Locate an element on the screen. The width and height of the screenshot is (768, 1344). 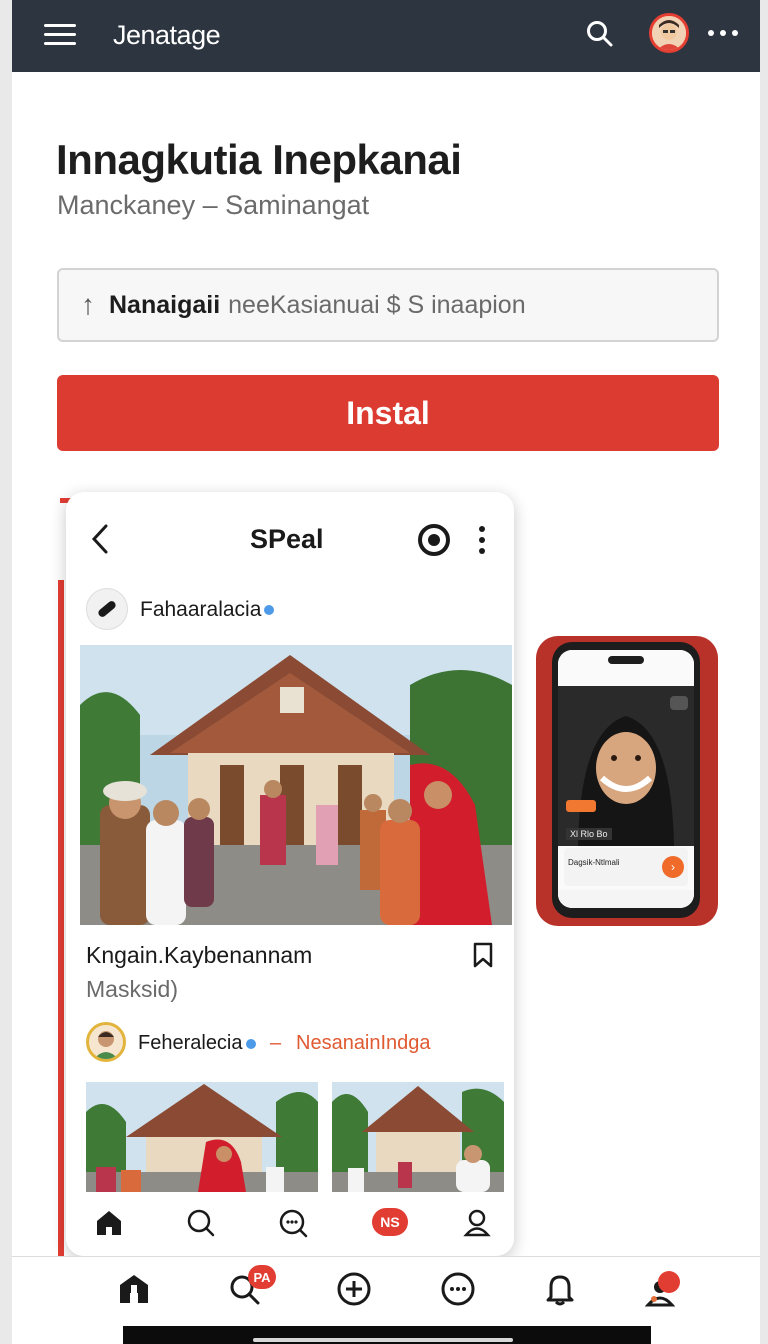
back-icon is located at coordinates (100, 539).